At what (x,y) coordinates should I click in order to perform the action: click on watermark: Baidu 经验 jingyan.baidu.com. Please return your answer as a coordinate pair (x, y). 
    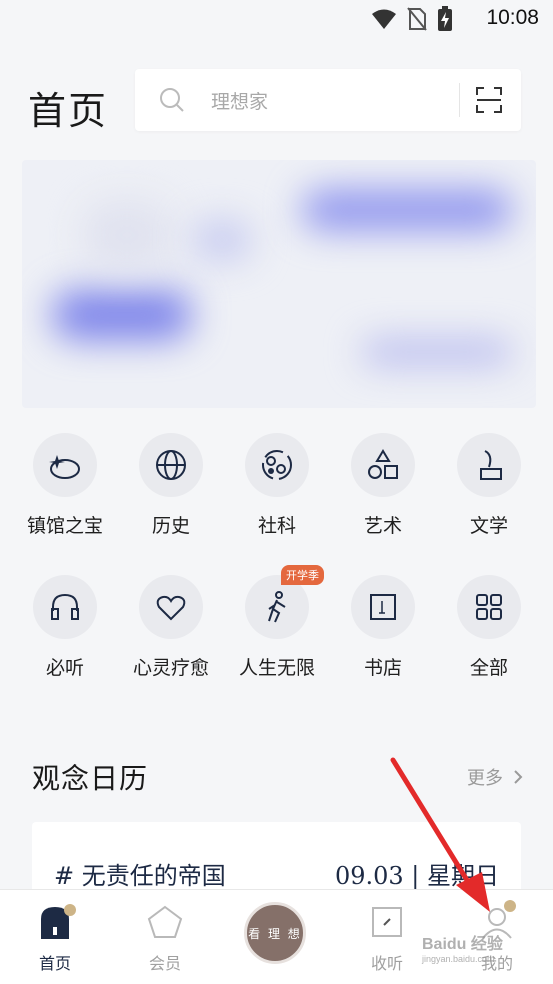
    Looking at the image, I should click on (462, 947).